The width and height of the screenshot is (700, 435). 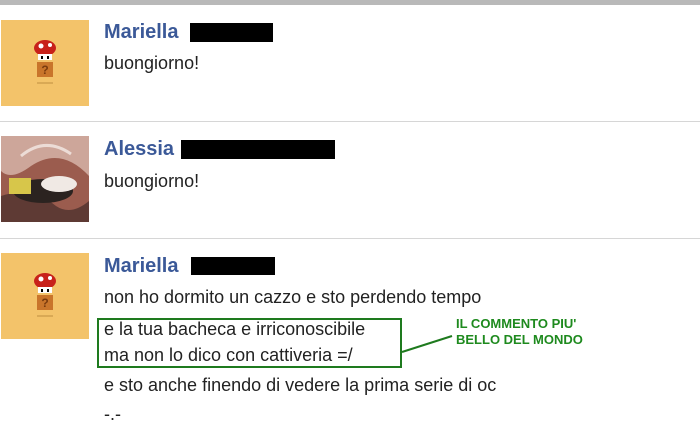 I want to click on annotation-connector, so click(x=427, y=344).